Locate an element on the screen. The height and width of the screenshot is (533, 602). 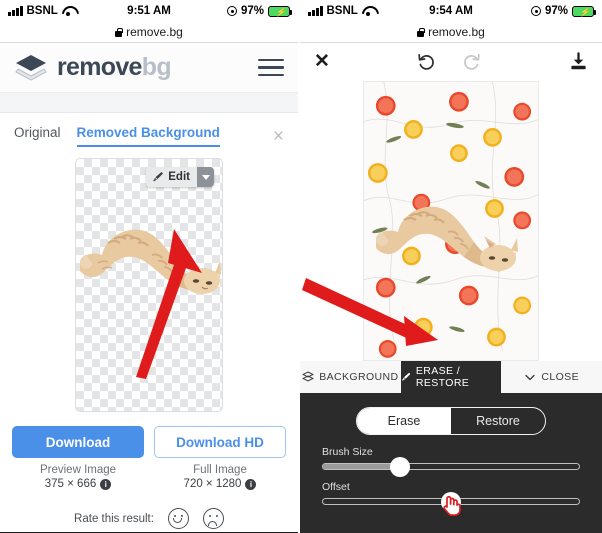
restore-option: Restore is located at coordinates (498, 421).